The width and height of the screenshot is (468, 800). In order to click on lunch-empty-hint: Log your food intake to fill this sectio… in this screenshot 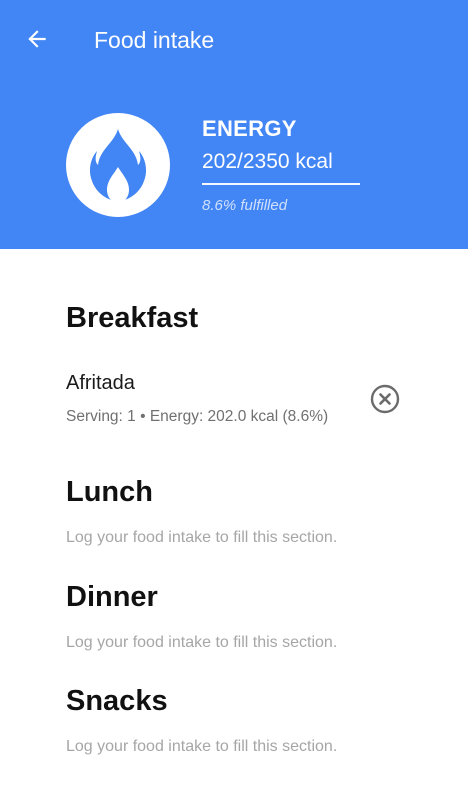, I will do `click(202, 537)`.